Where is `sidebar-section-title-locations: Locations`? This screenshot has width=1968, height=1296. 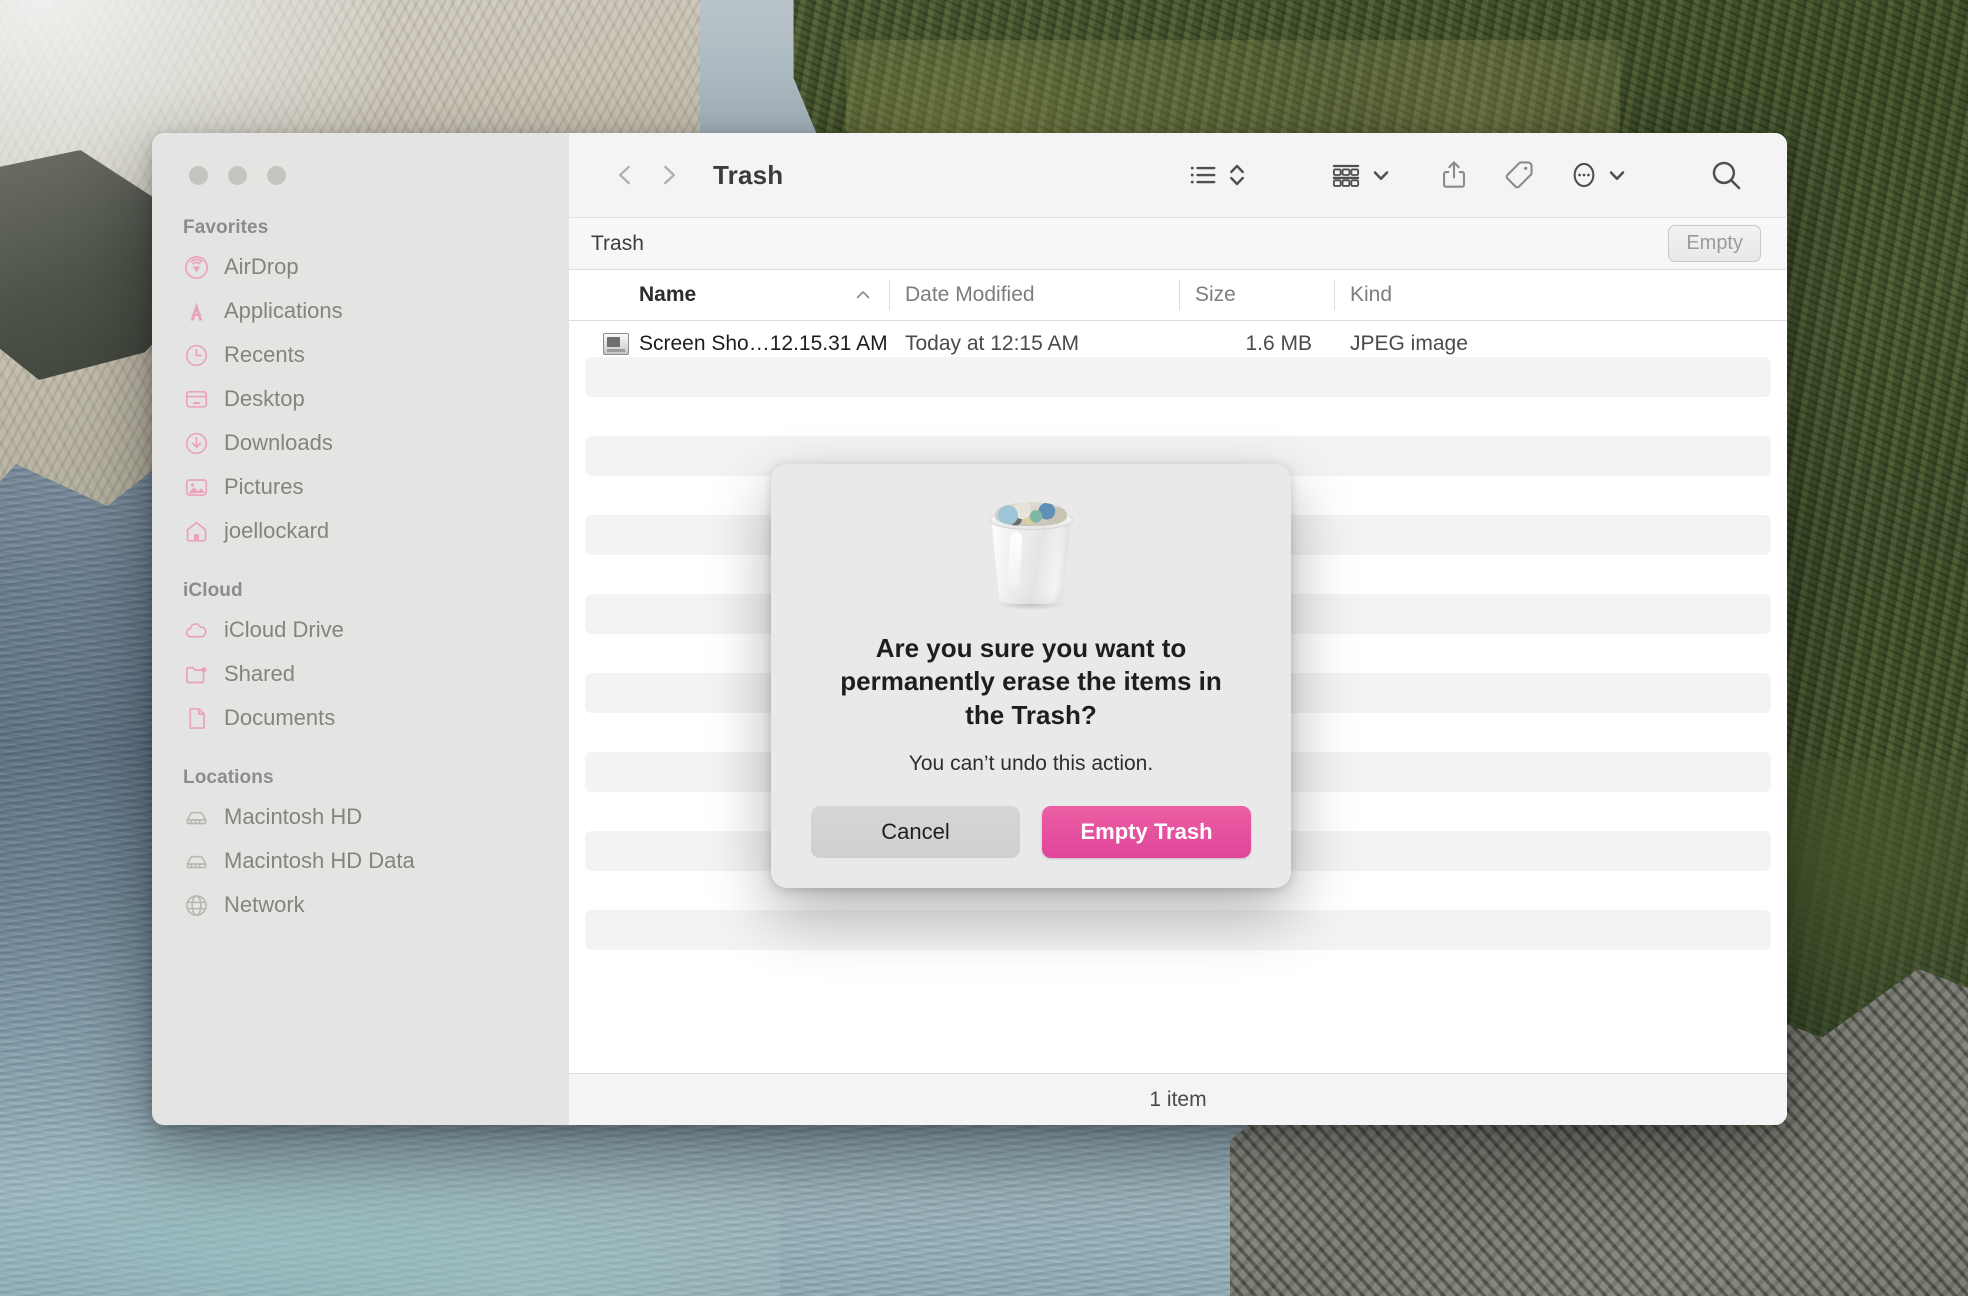
sidebar-section-title-locations: Locations is located at coordinates (228, 777).